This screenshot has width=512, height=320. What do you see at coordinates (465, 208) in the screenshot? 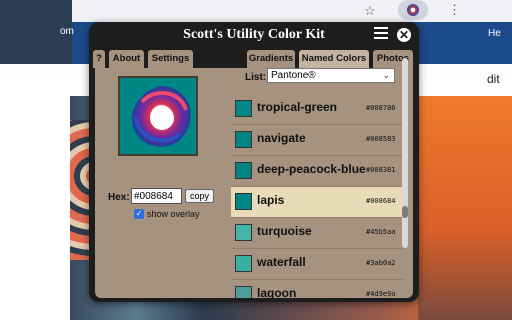
I see `page-hero-right` at bounding box center [465, 208].